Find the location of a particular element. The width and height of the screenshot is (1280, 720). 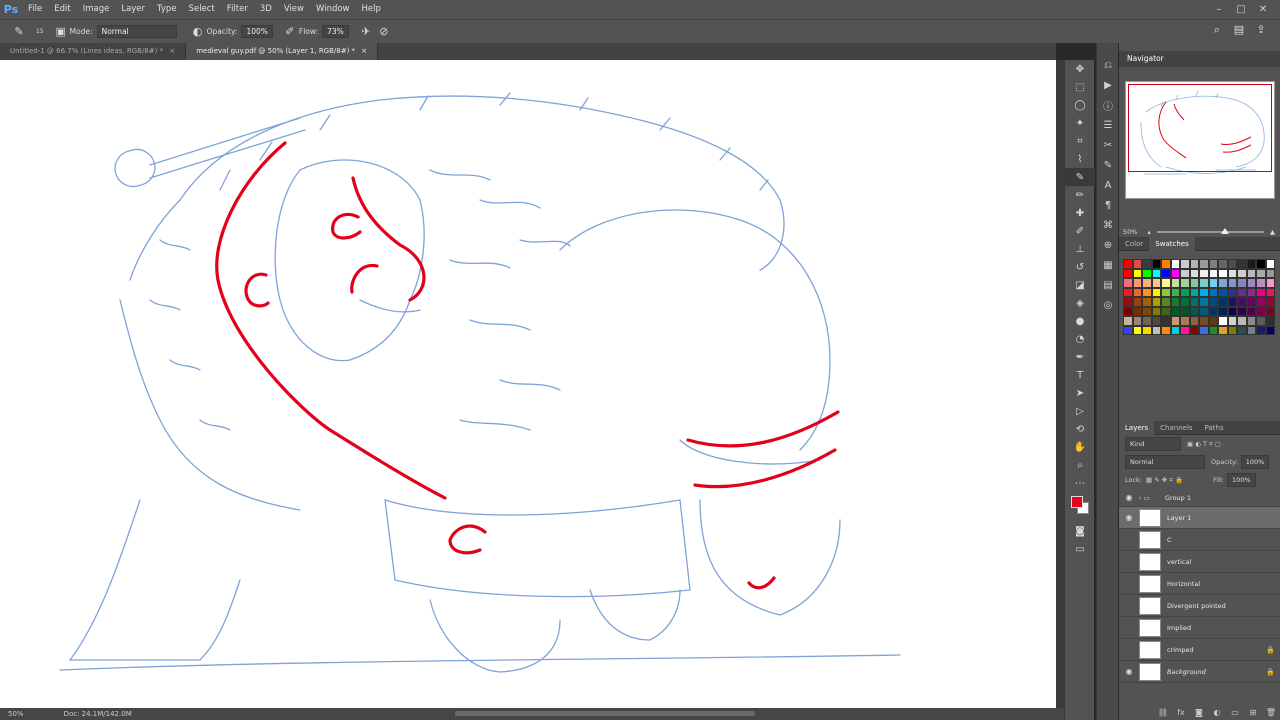

menu-view: View is located at coordinates (294, 9).